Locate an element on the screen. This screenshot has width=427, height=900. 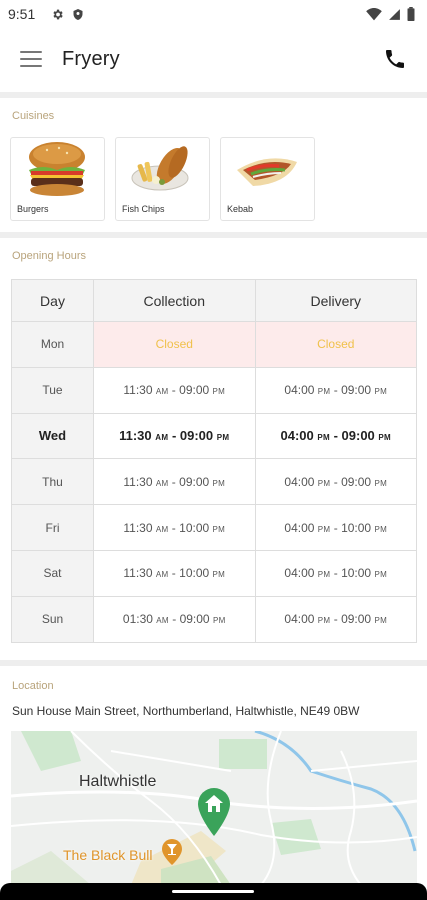
collection-hours-cell: Closed is located at coordinates (174, 344).